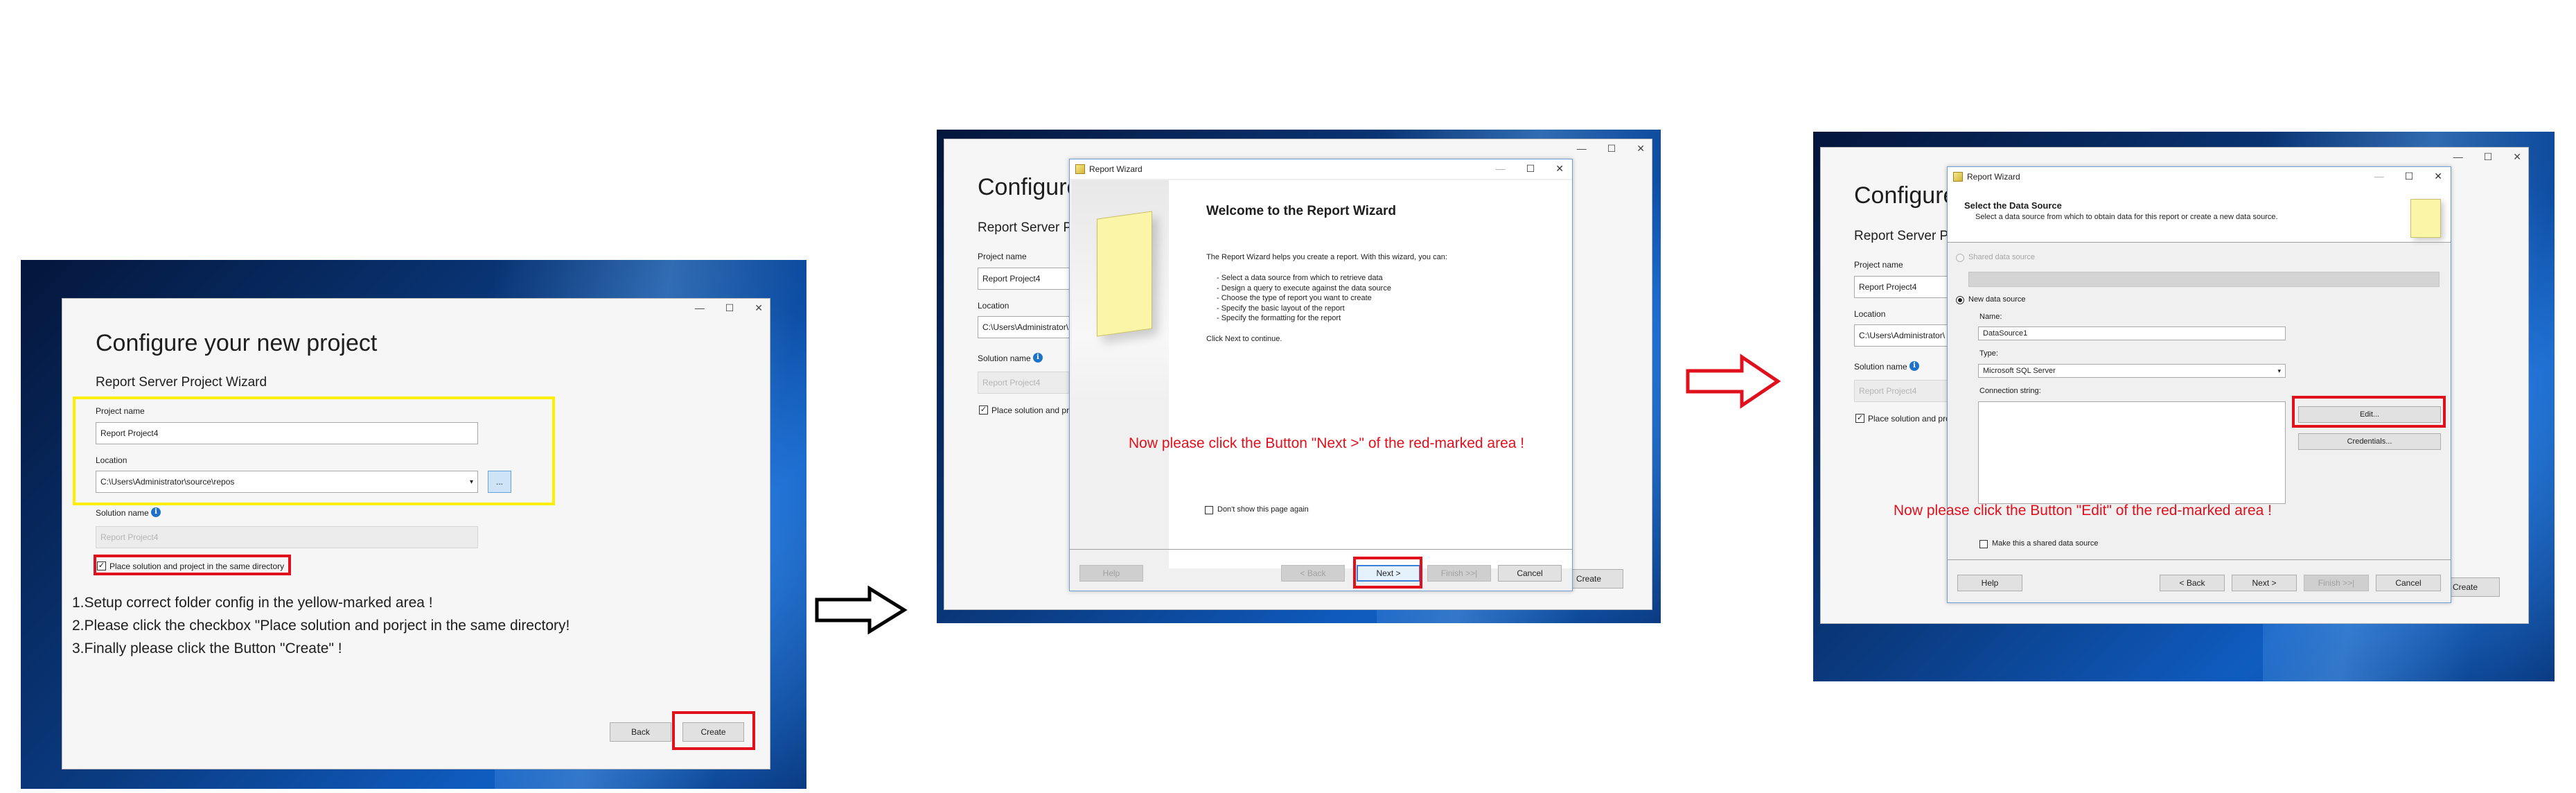 This screenshot has height=793, width=2576. I want to click on dont-show-label: Don't show this page again, so click(1263, 510).